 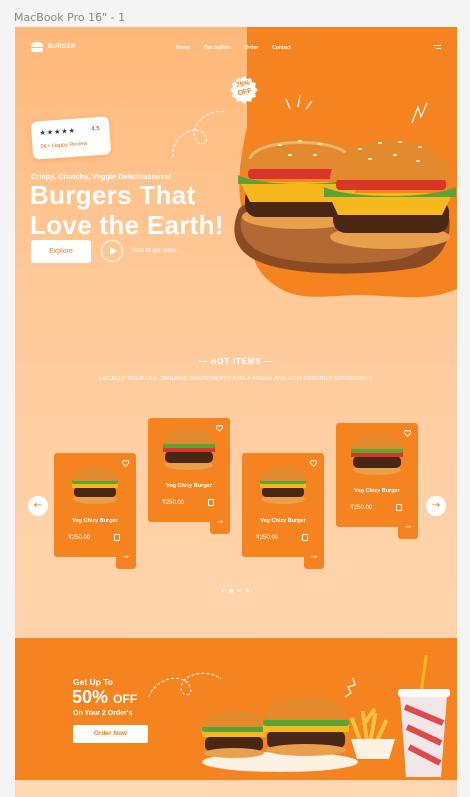 What do you see at coordinates (326, 716) in the screenshot?
I see `offer-food-image` at bounding box center [326, 716].